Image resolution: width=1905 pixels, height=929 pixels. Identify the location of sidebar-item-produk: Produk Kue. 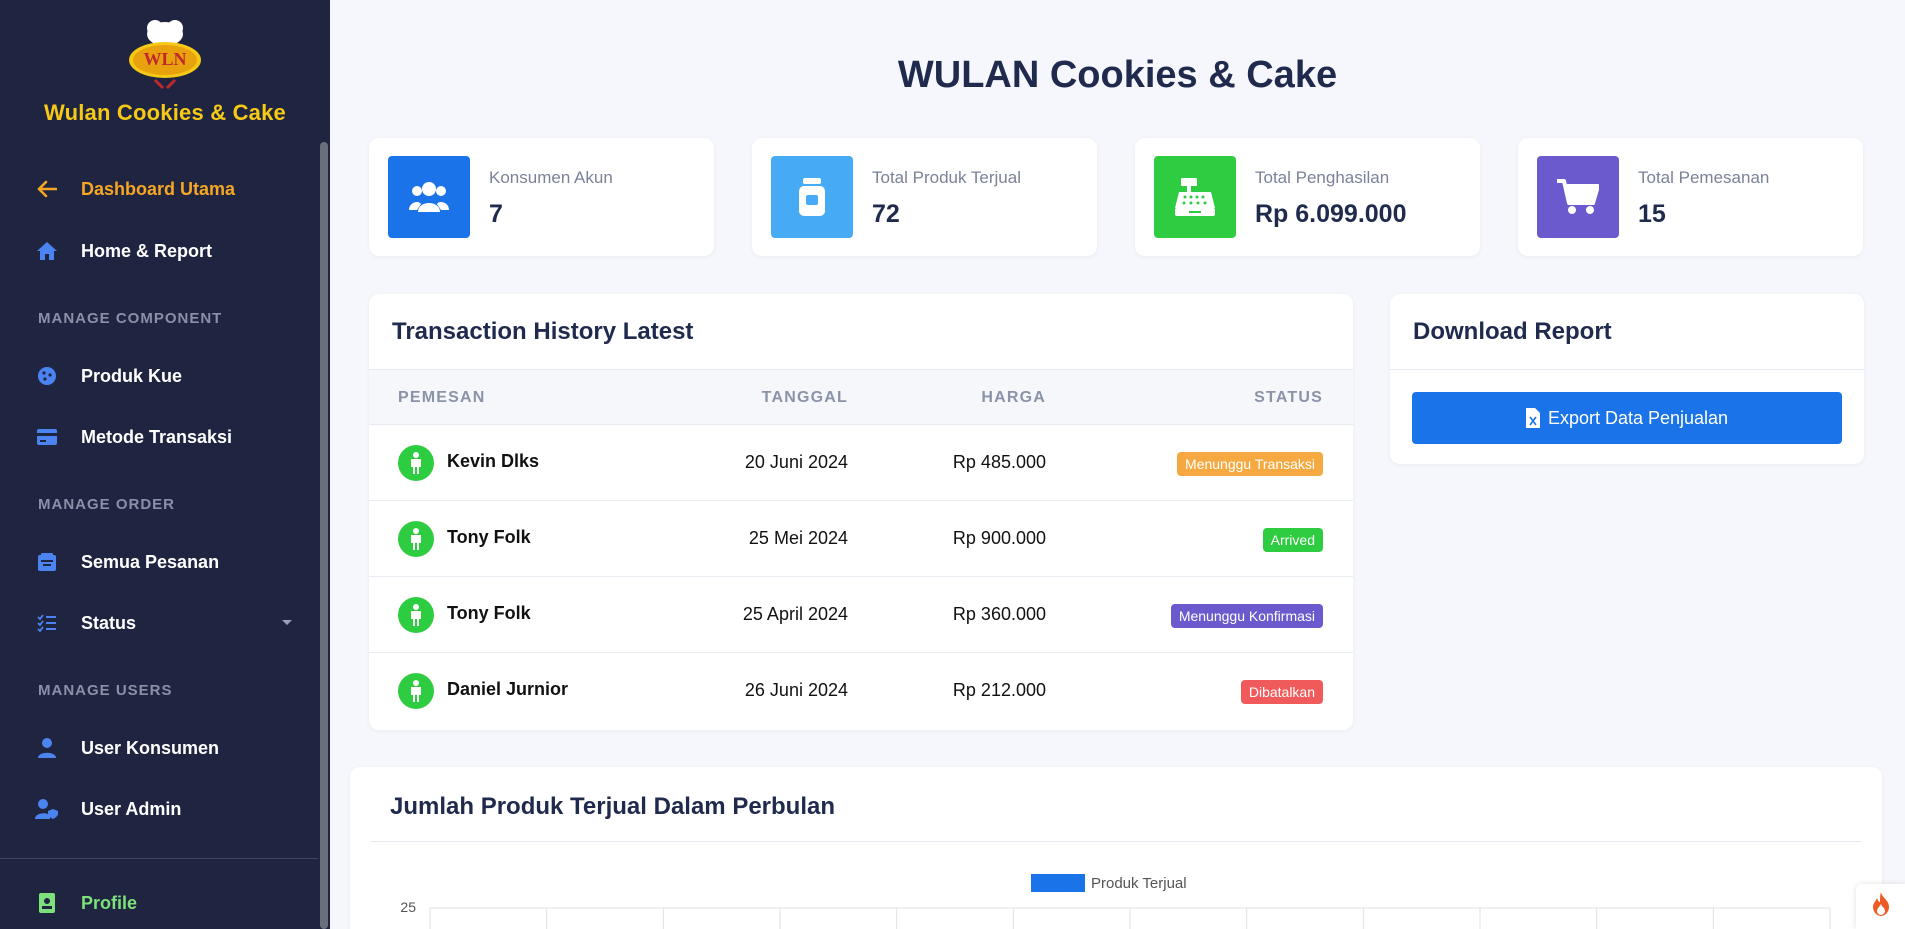
(159, 376).